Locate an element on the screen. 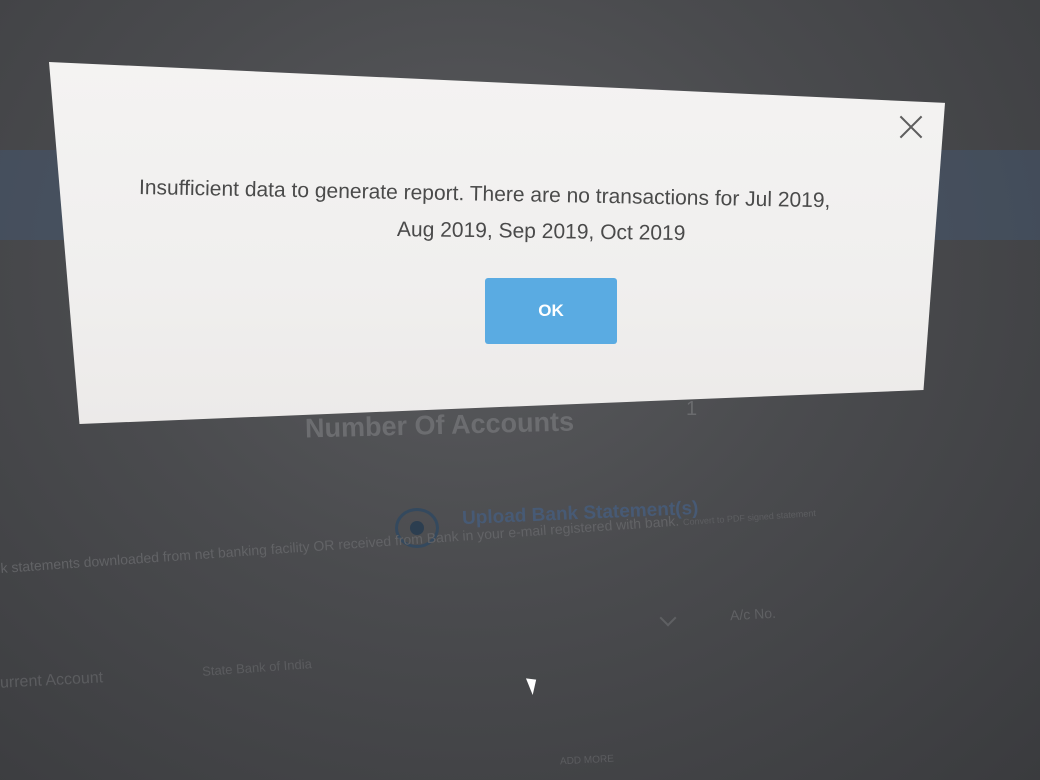 This screenshot has height=780, width=1040. dialog-message-line2: Aug 2019, Sep 2019, Oct 2019 is located at coordinates (541, 232).